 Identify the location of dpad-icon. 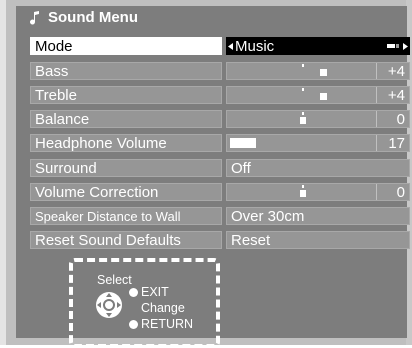
(109, 305).